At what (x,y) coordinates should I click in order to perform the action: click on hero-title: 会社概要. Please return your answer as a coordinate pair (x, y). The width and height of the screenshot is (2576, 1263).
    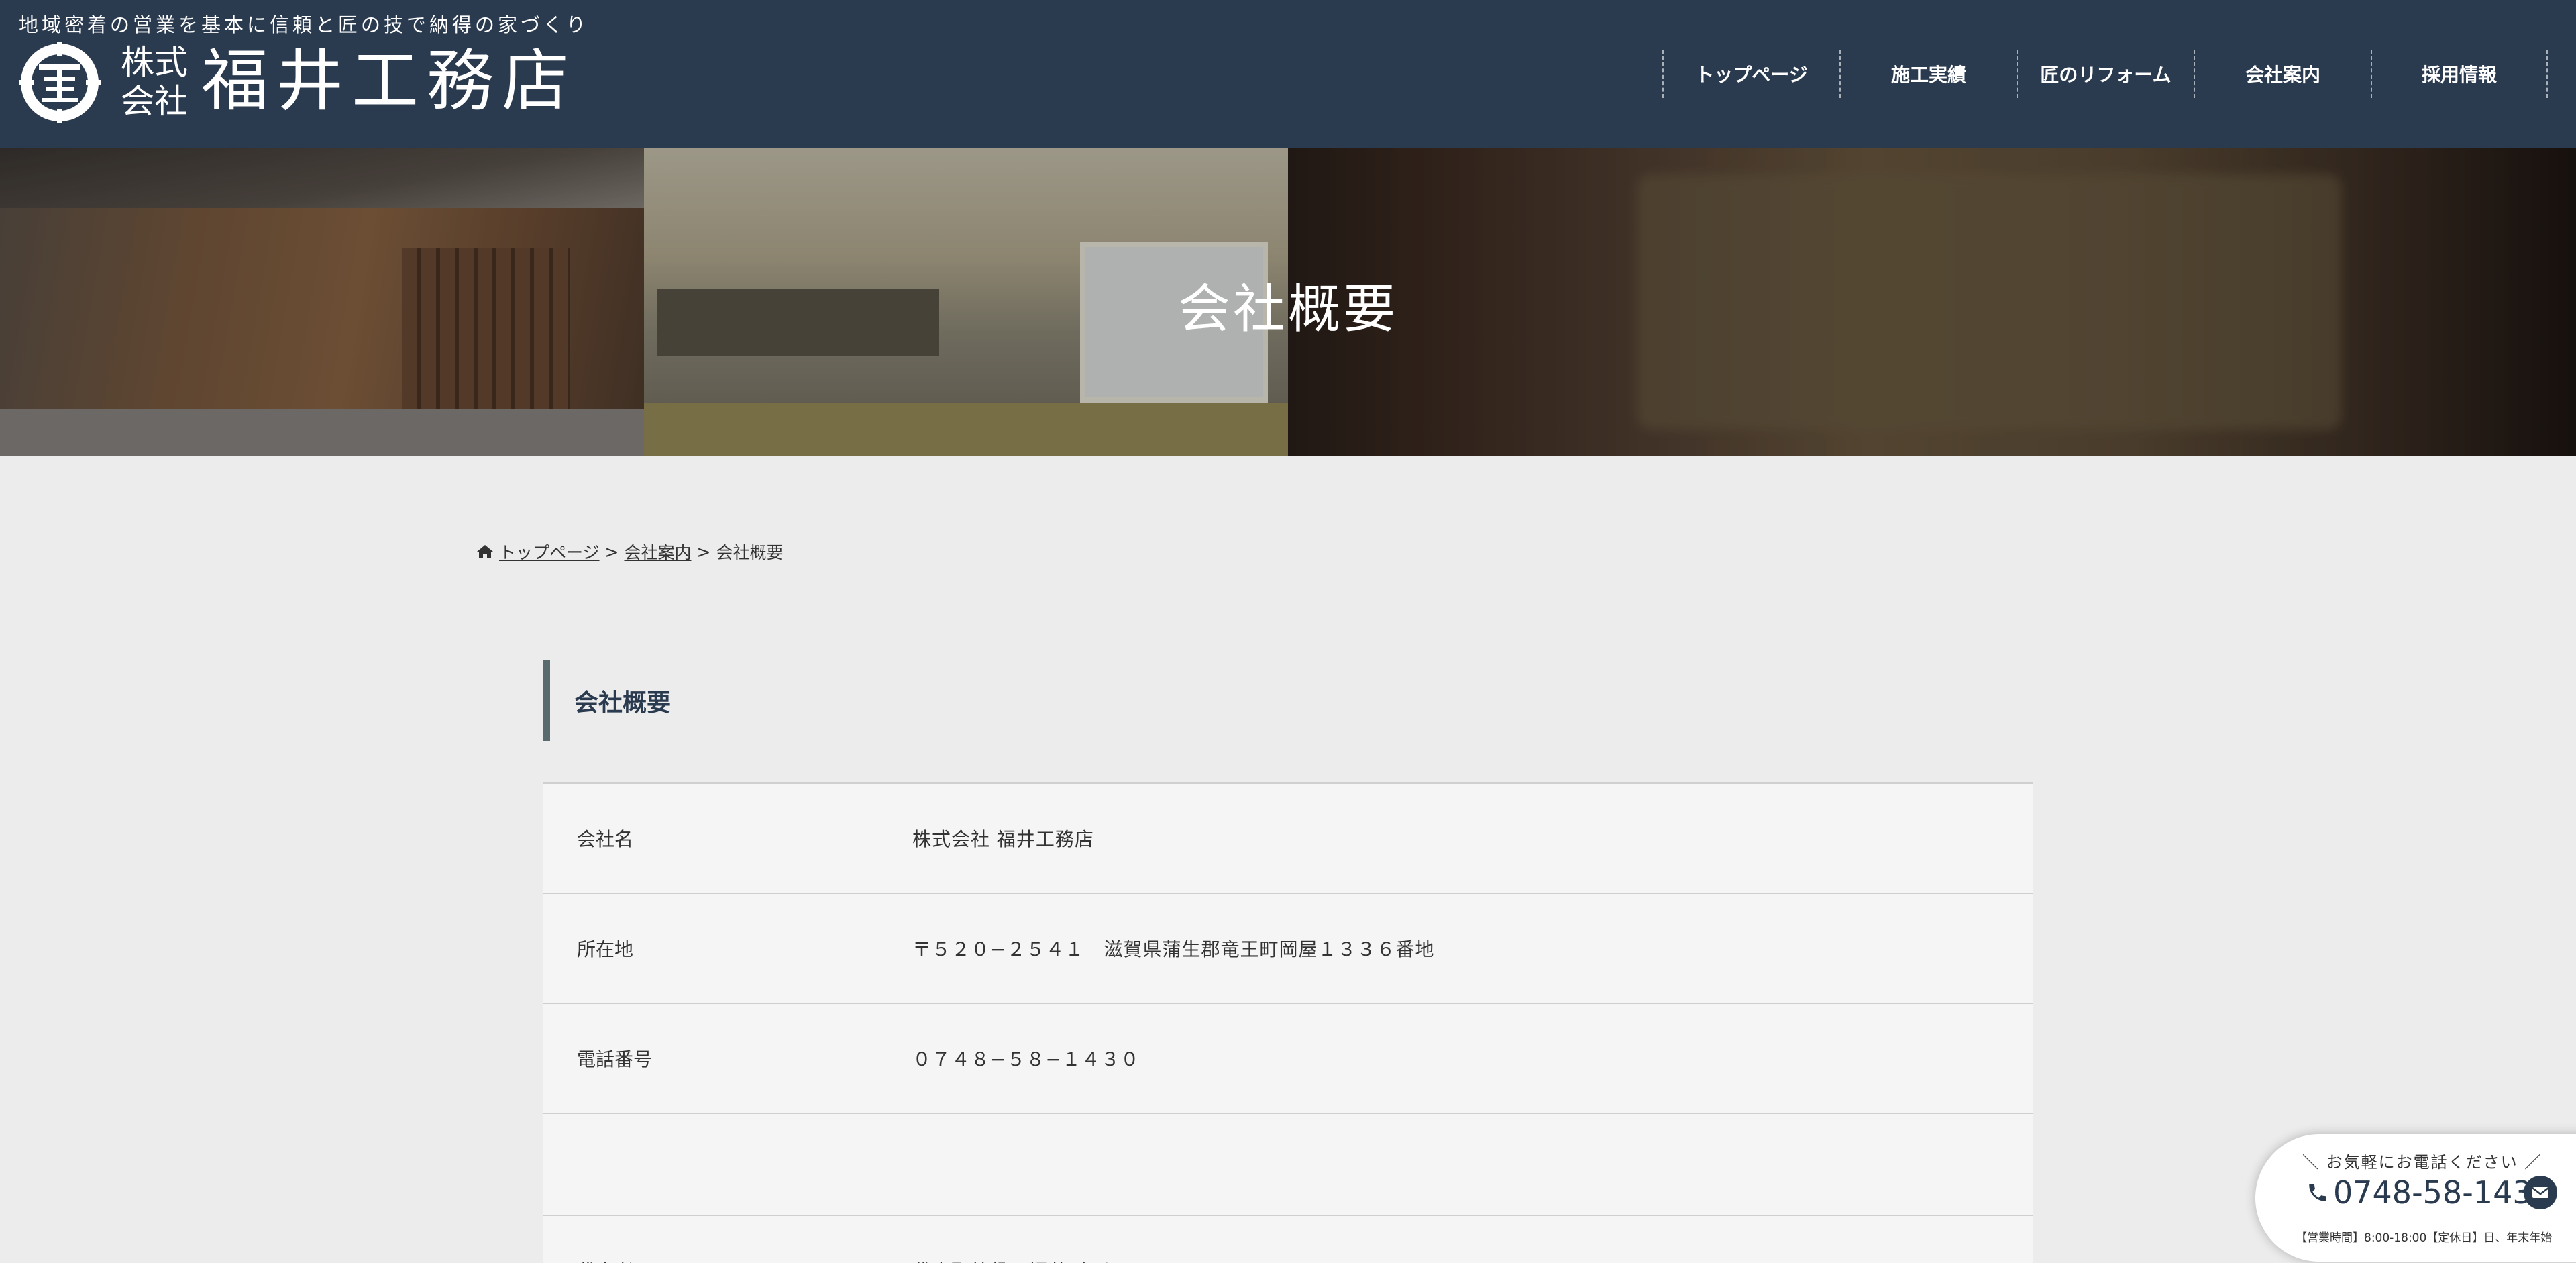
    Looking at the image, I should click on (1287, 309).